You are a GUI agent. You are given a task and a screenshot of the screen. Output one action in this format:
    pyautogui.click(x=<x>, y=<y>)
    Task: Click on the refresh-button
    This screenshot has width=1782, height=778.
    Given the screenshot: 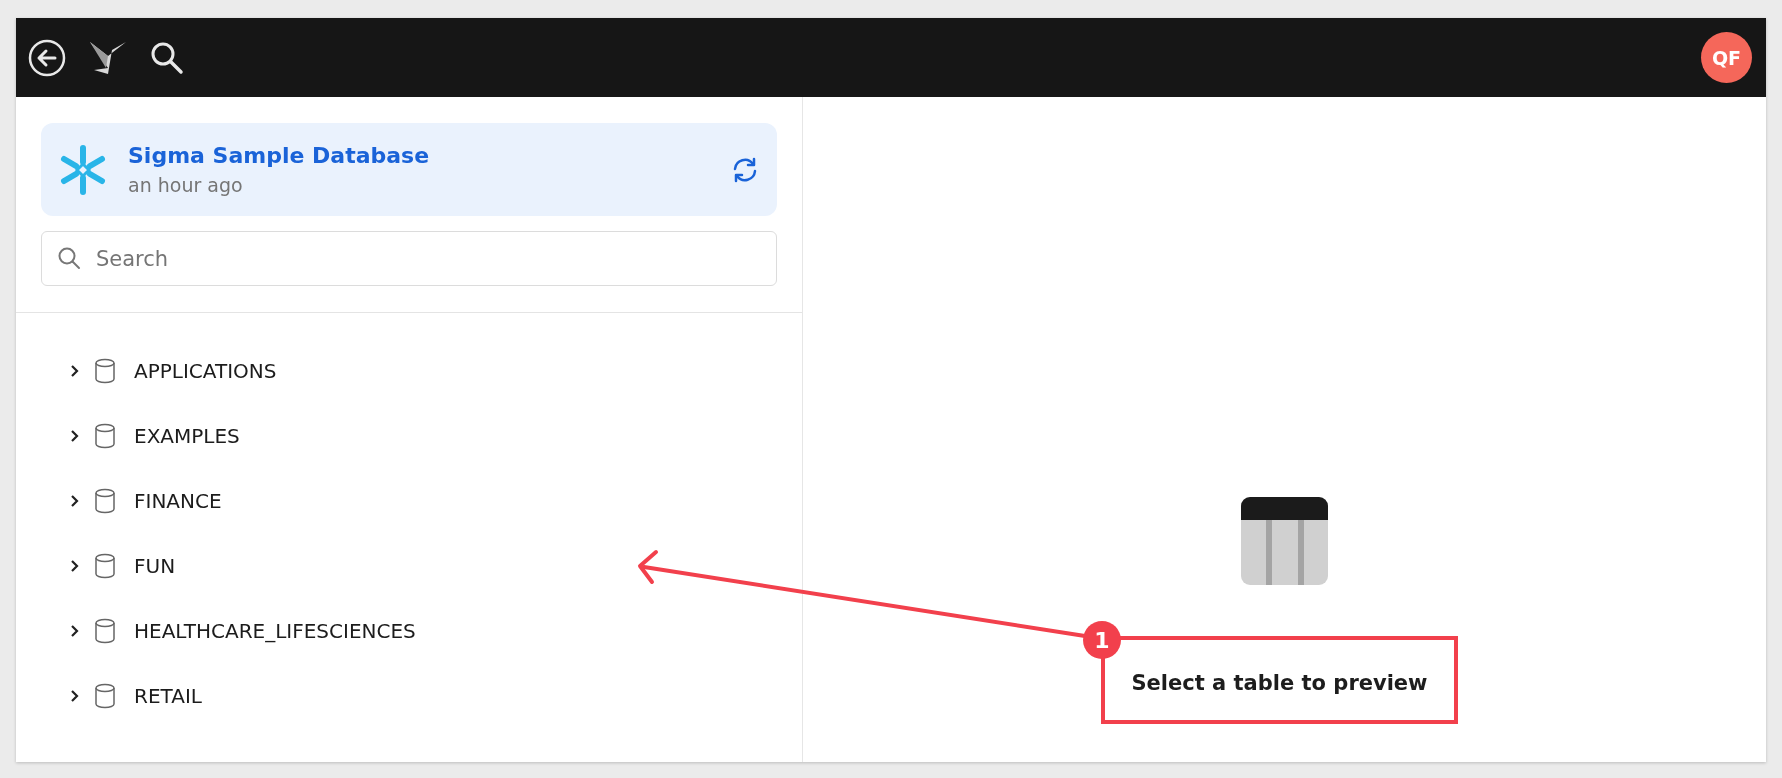 What is the action you would take?
    pyautogui.click(x=745, y=169)
    